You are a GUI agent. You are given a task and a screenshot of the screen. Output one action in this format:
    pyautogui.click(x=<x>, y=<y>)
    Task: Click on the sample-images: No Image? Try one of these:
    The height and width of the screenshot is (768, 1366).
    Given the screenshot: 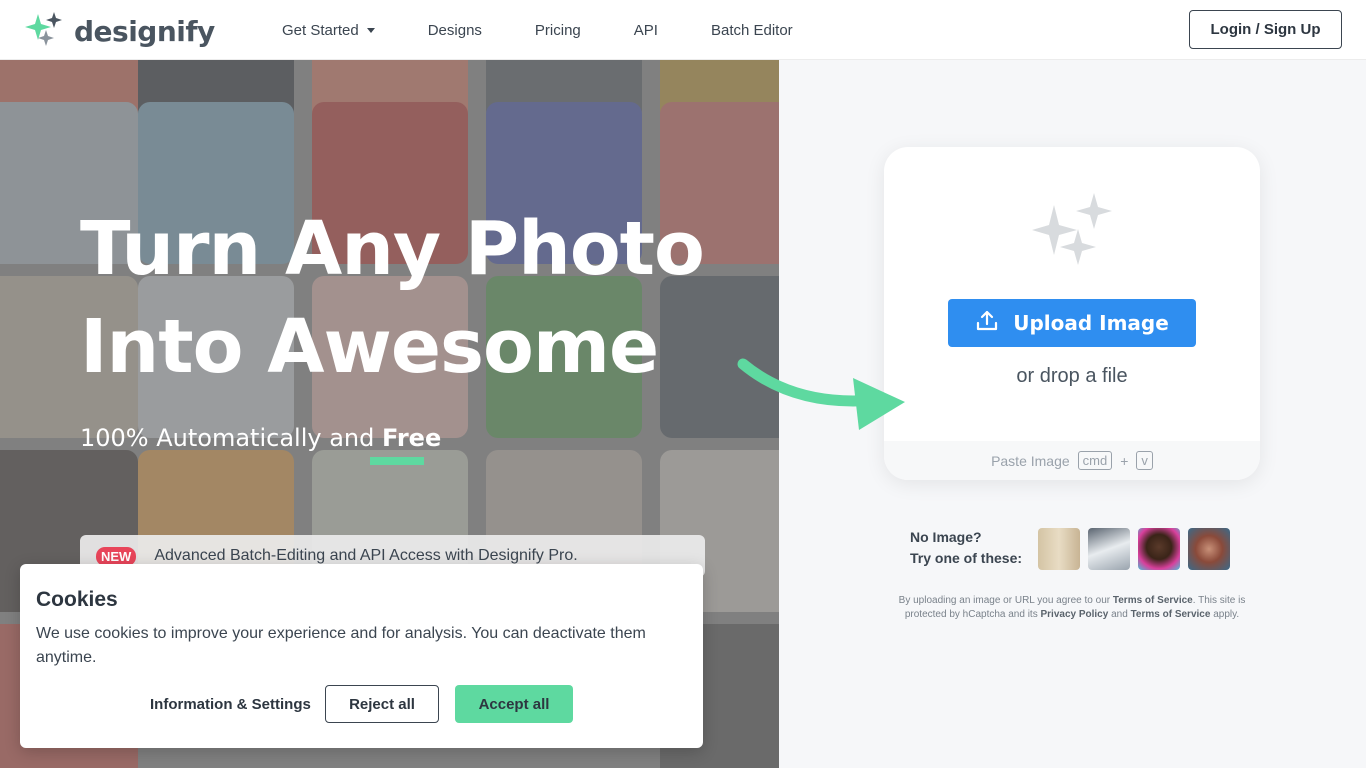 What is the action you would take?
    pyautogui.click(x=1074, y=549)
    